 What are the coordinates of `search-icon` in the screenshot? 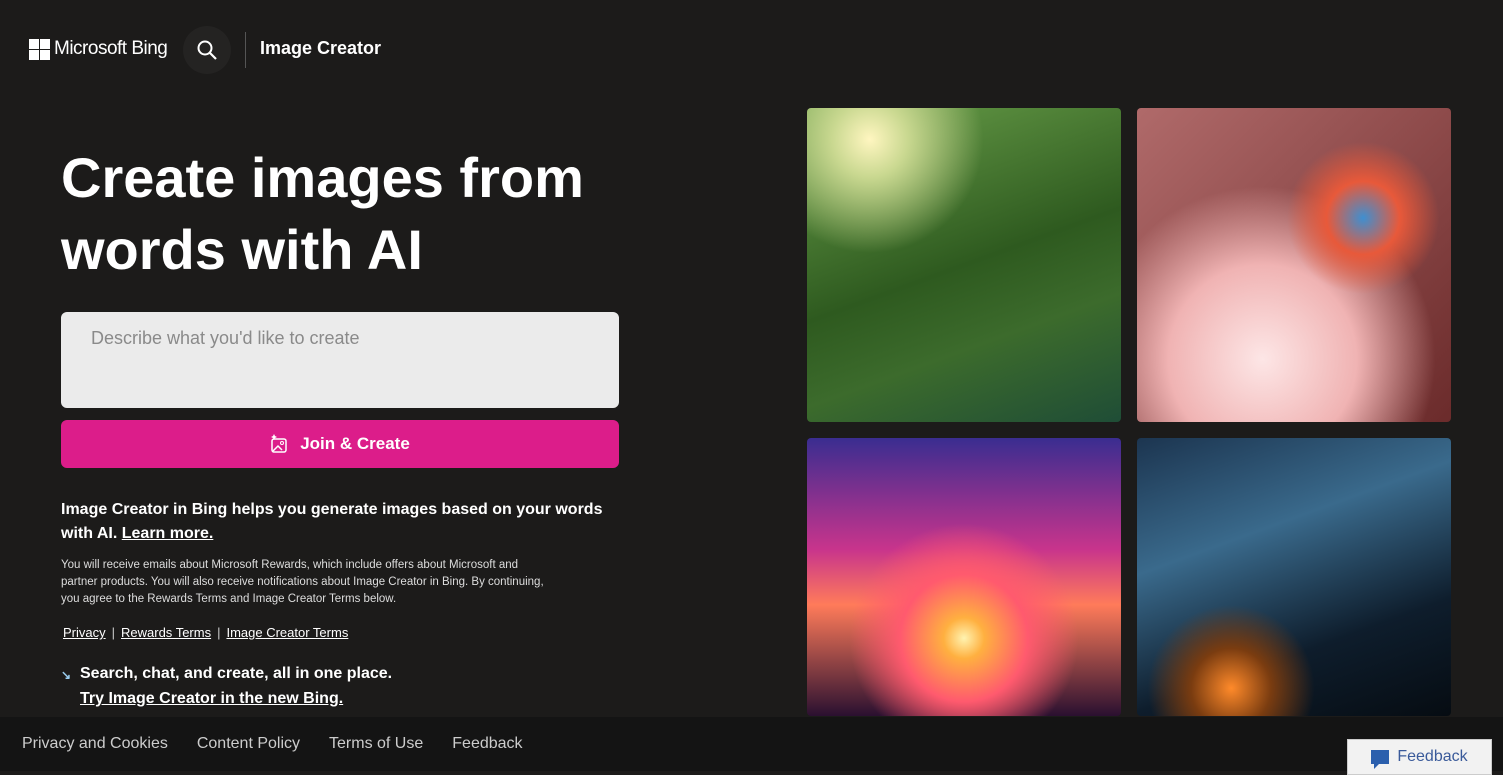 It's located at (207, 50).